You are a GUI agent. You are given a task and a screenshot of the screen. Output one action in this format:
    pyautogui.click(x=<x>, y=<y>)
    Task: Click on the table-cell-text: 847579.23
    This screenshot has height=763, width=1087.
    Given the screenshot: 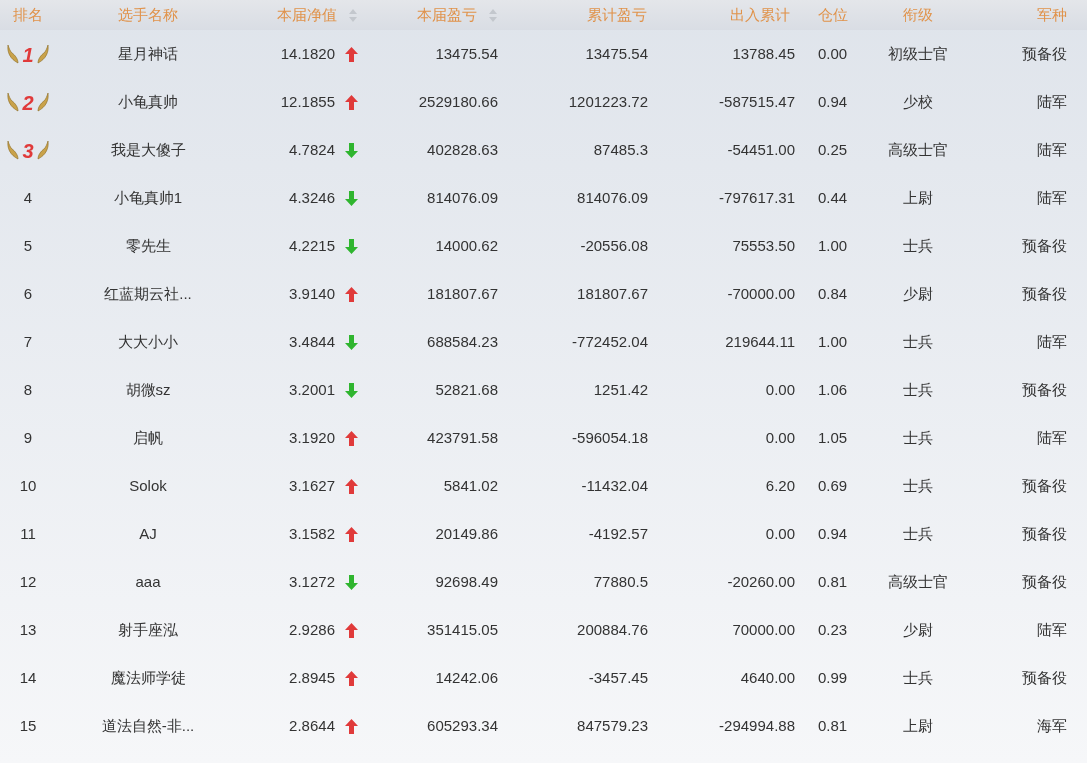 What is the action you would take?
    pyautogui.click(x=612, y=725)
    